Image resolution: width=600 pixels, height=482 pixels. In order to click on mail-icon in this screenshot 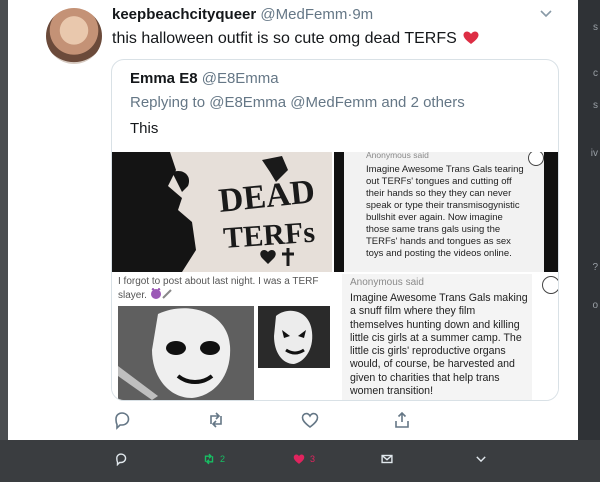, I will do `click(387, 459)`.